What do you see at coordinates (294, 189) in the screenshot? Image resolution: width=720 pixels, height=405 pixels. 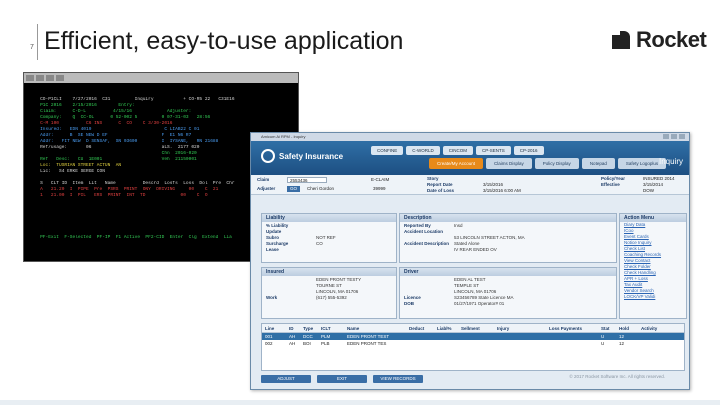 I see `go-button: GO` at bounding box center [294, 189].